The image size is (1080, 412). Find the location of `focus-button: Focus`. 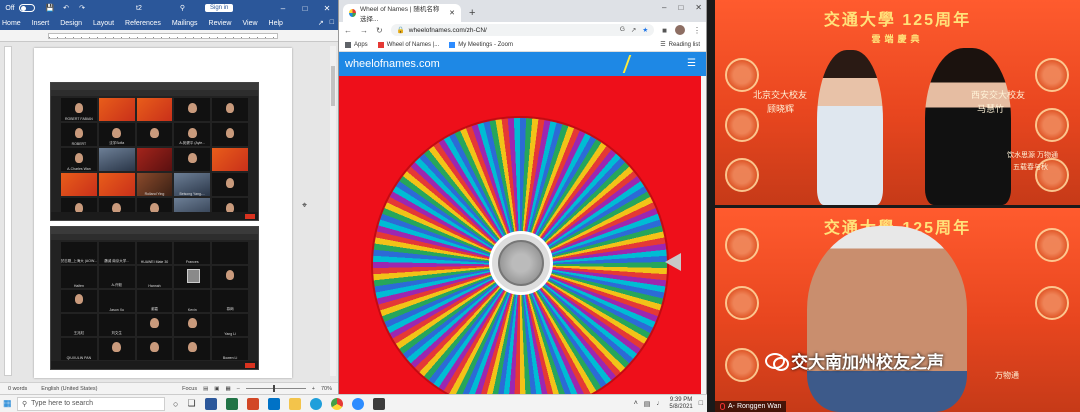

focus-button: Focus is located at coordinates (189, 389).